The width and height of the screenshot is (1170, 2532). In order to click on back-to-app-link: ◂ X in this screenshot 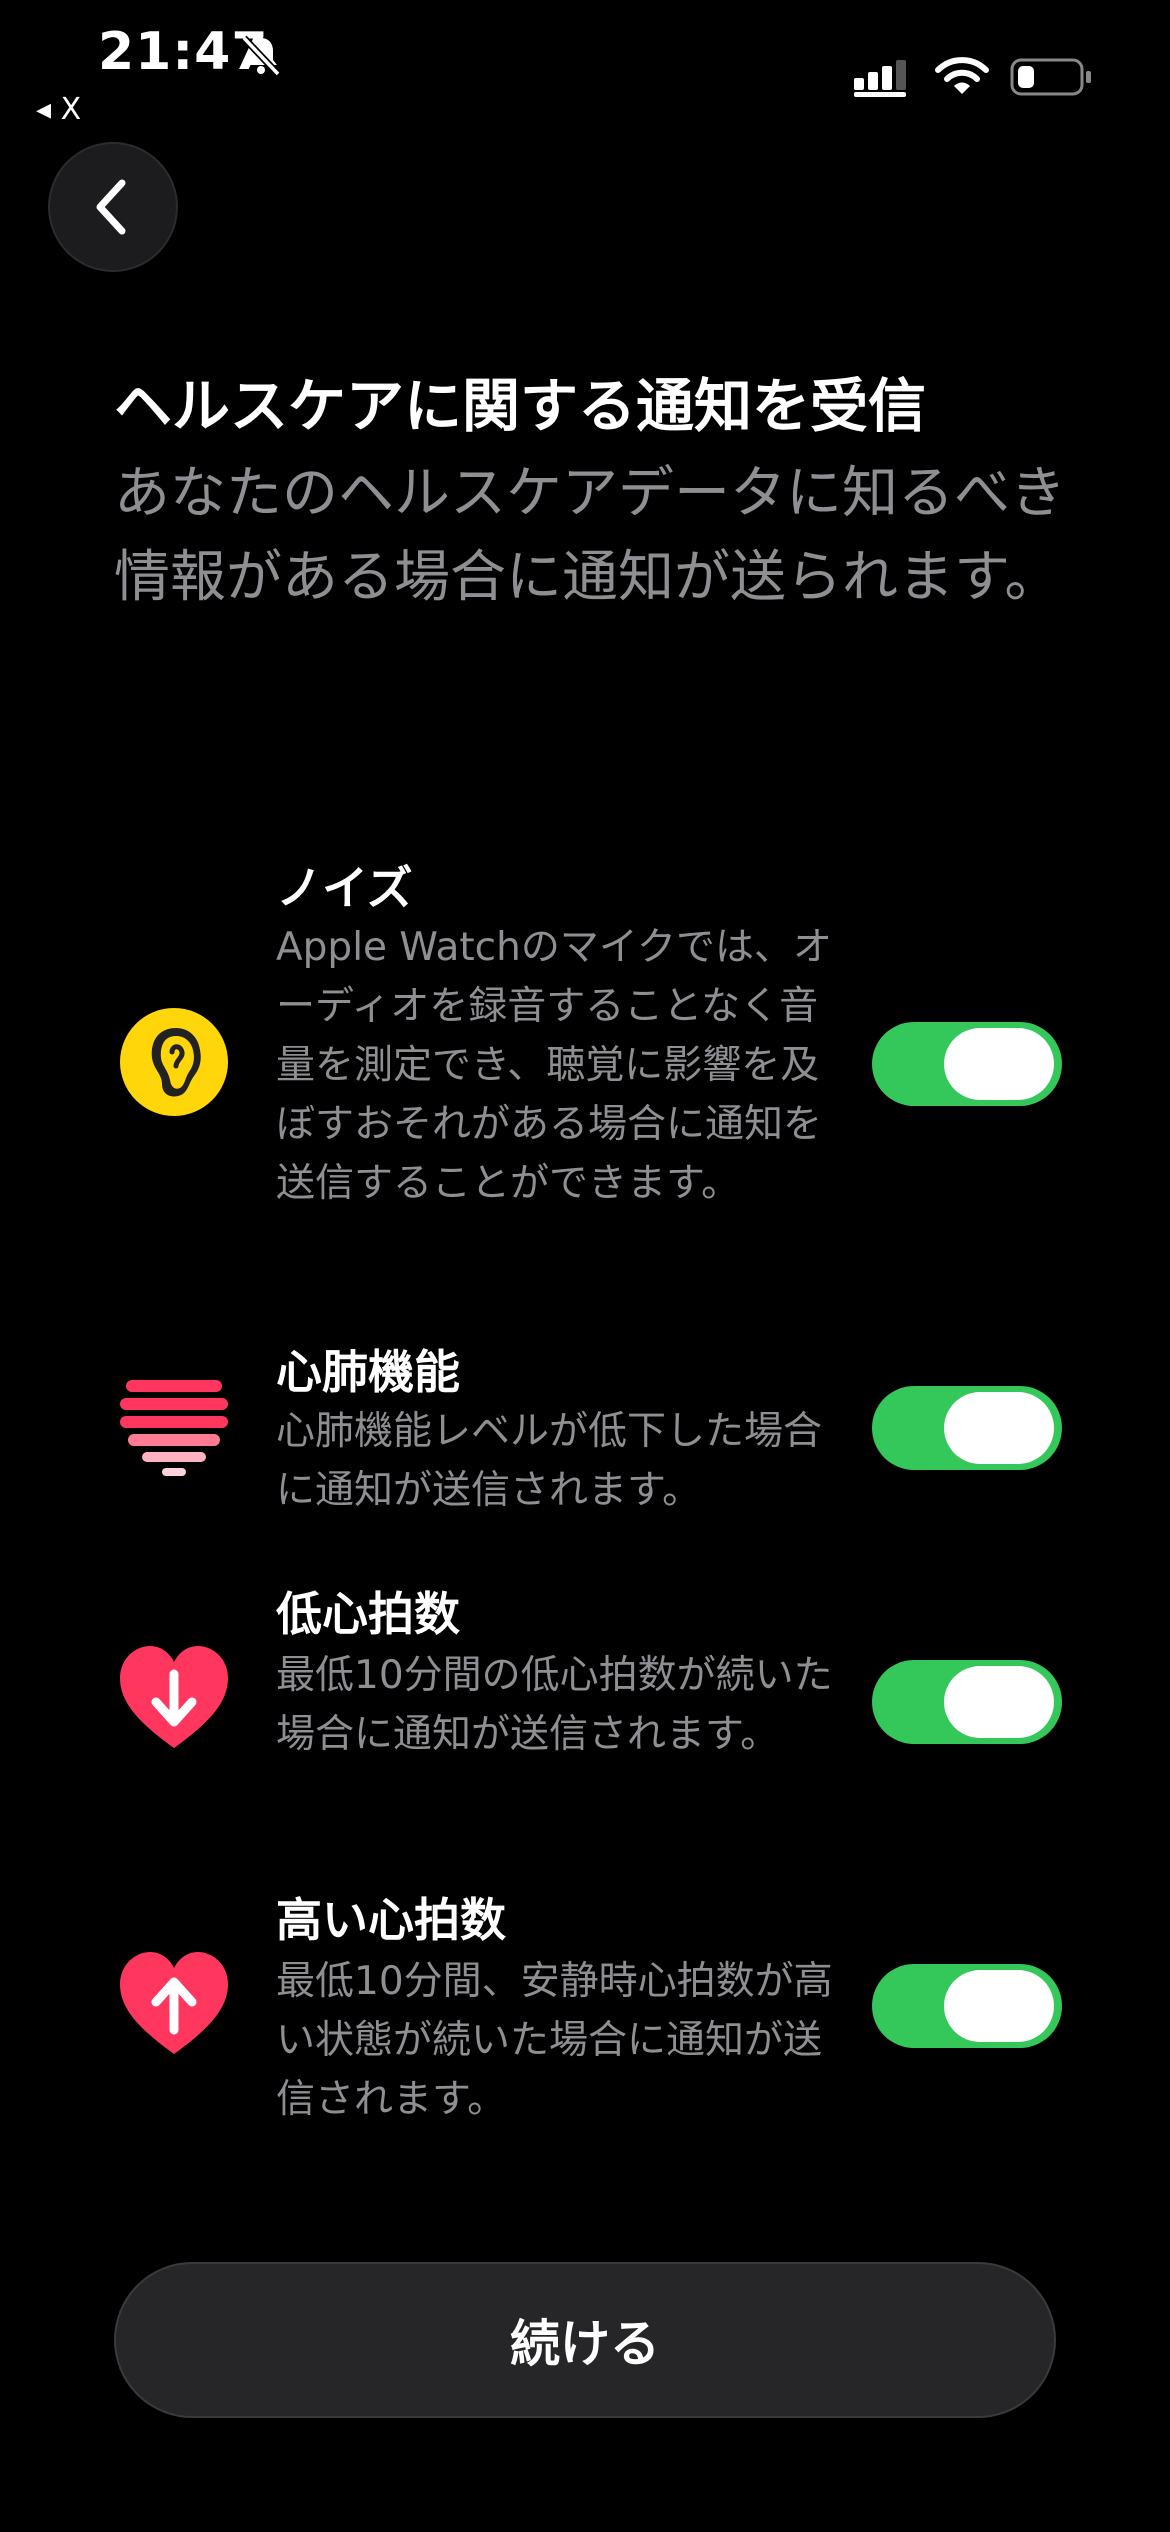, I will do `click(58, 109)`.